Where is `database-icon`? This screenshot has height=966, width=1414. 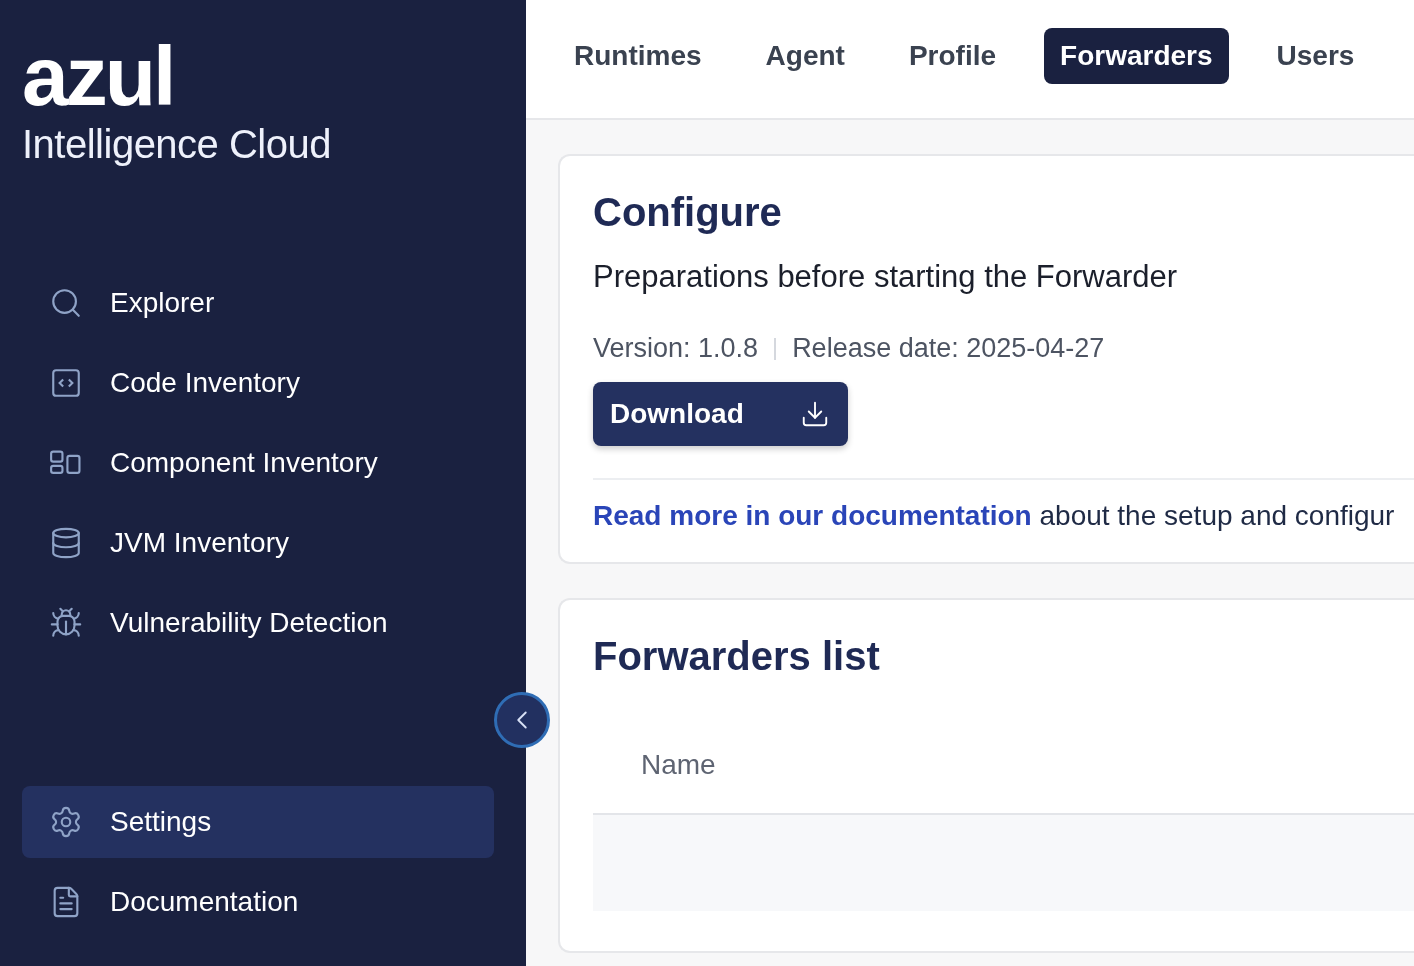
database-icon is located at coordinates (66, 543).